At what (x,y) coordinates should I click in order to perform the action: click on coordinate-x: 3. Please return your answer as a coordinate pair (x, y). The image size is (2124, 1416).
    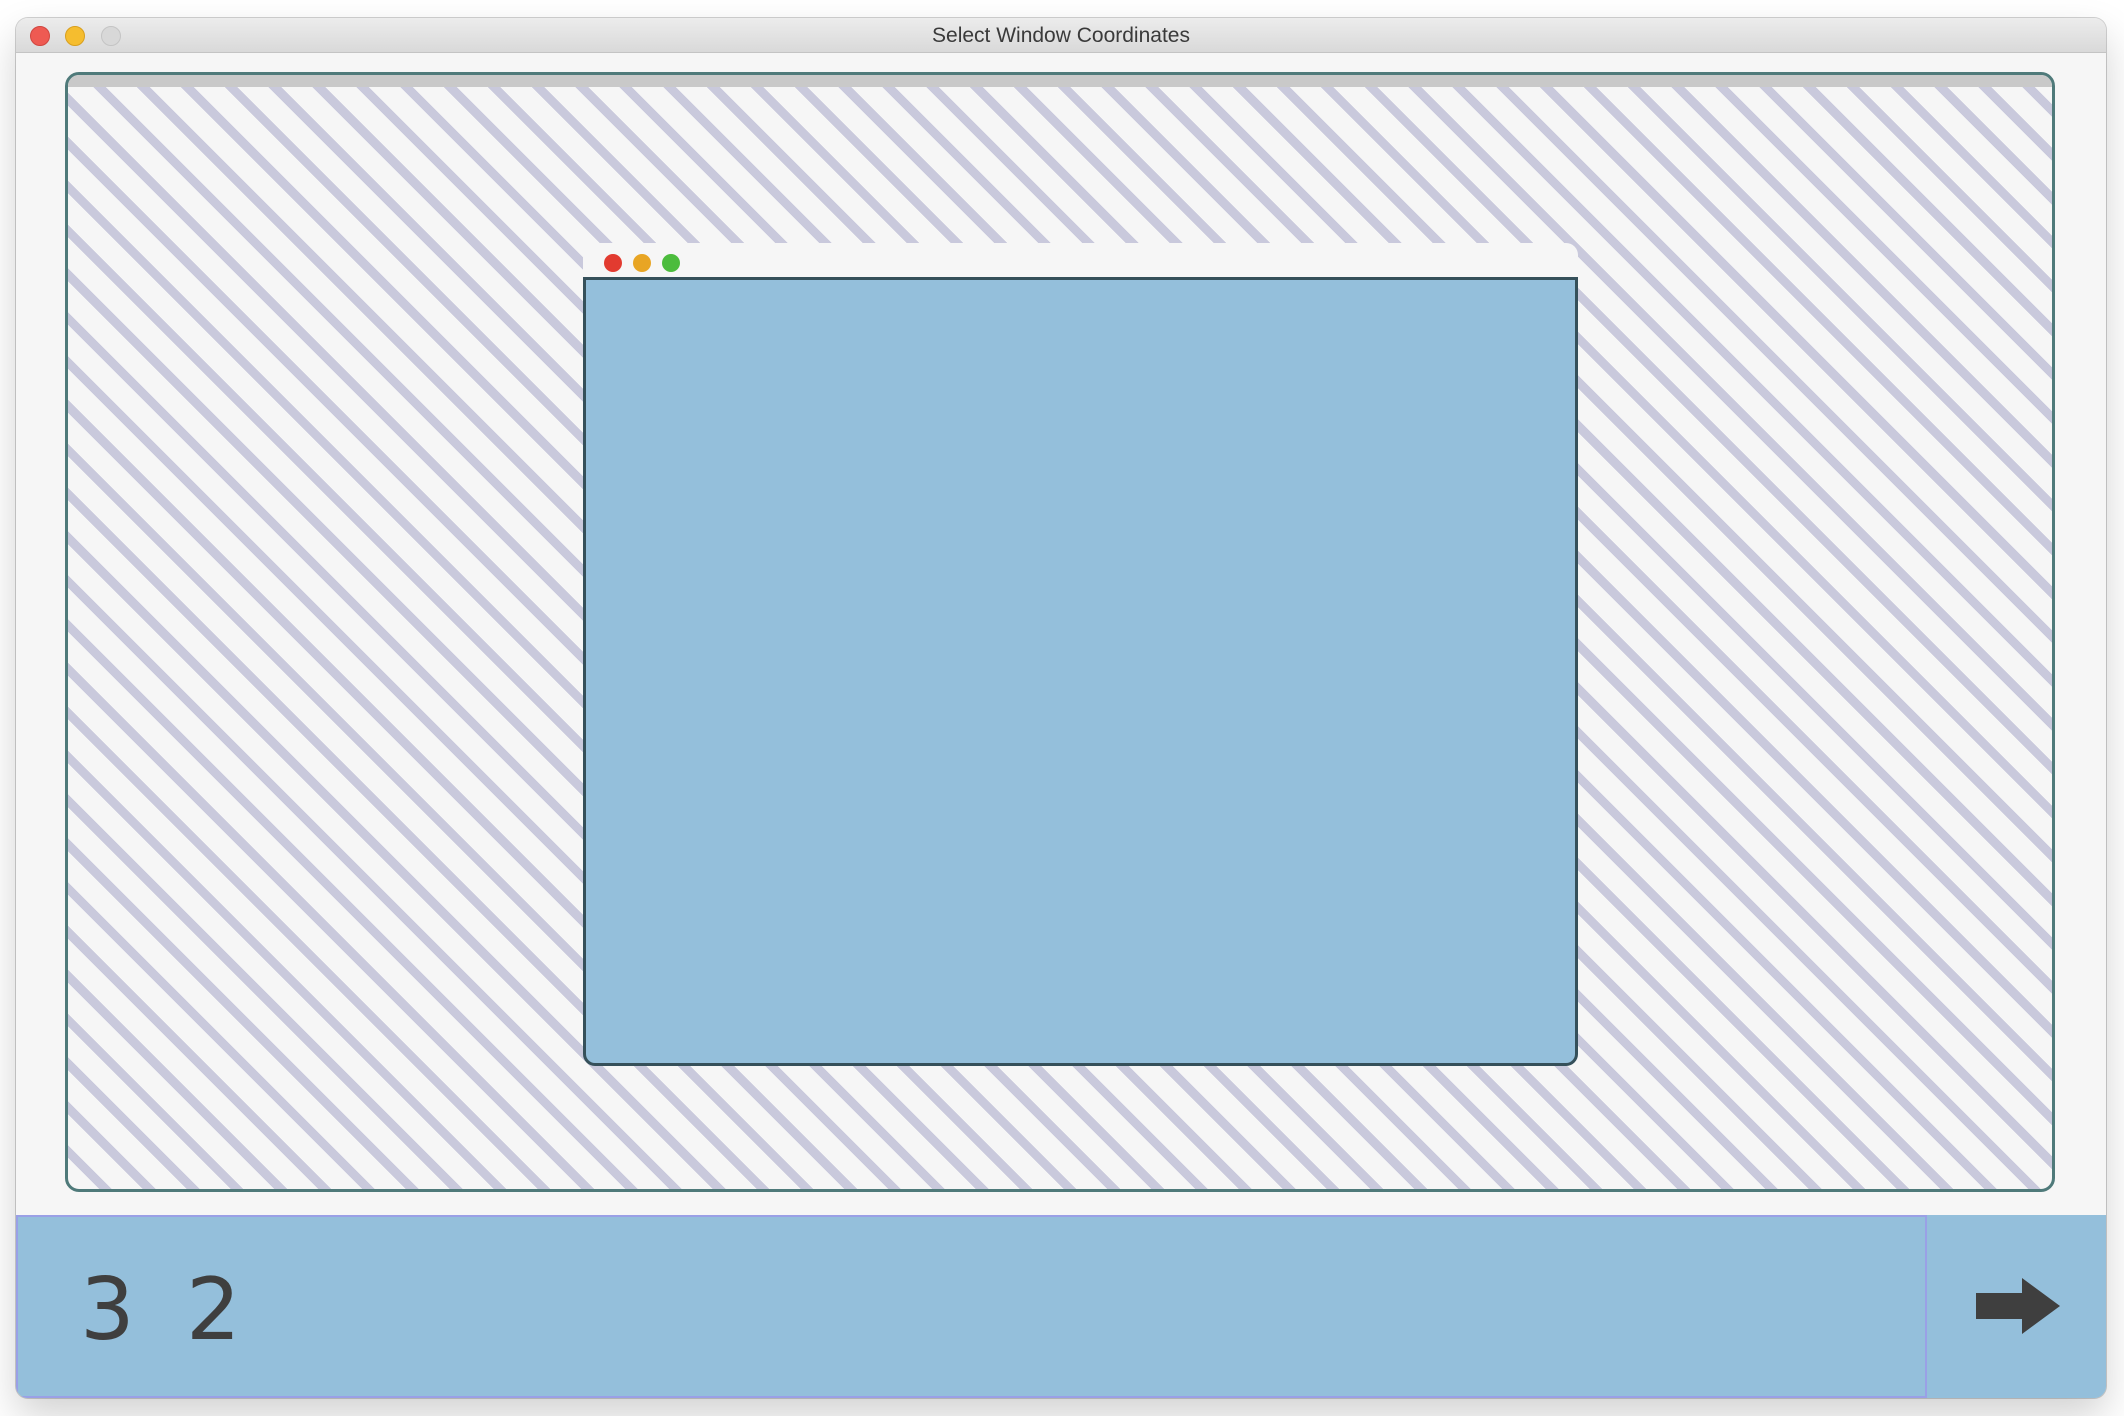
    Looking at the image, I should click on (107, 1310).